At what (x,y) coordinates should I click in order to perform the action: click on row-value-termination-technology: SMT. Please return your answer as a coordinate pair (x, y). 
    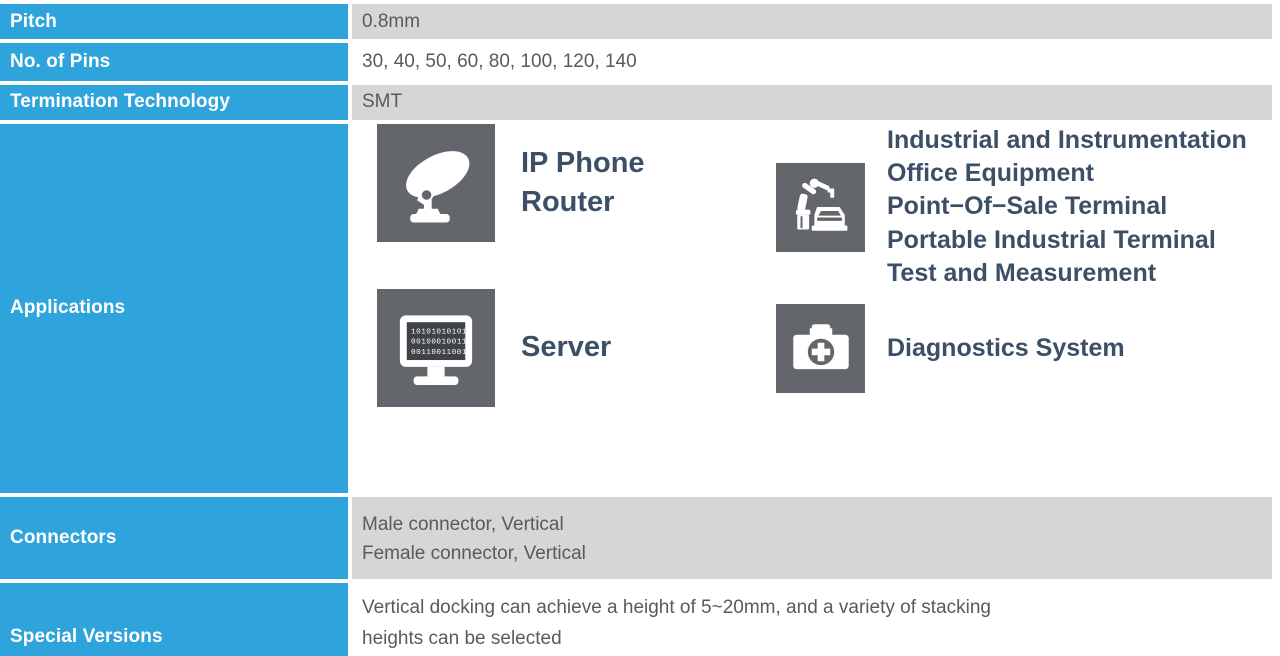
    Looking at the image, I should click on (812, 102).